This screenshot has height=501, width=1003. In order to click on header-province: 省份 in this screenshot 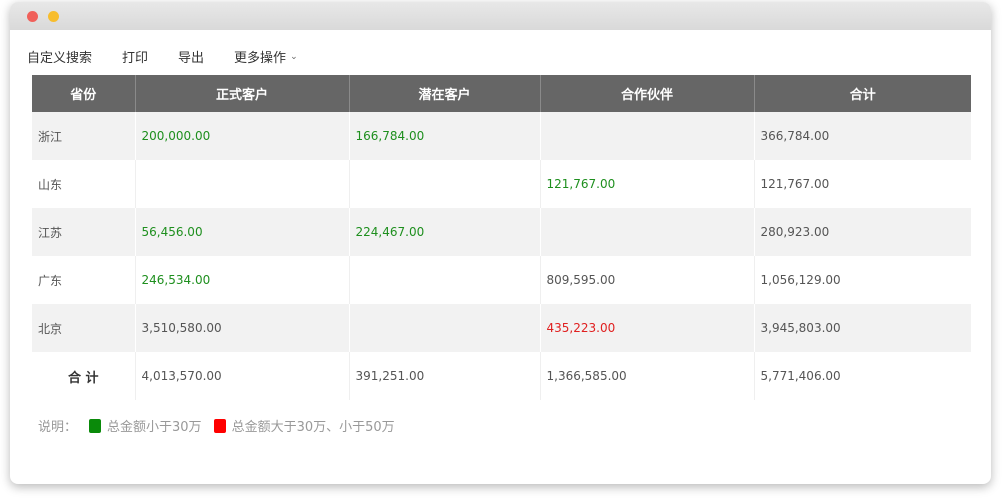, I will do `click(83, 93)`.